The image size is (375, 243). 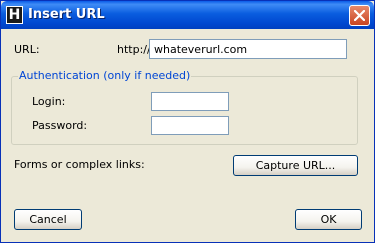 What do you see at coordinates (105, 75) in the screenshot?
I see `authentication-legend: Authentication (only if needed)` at bounding box center [105, 75].